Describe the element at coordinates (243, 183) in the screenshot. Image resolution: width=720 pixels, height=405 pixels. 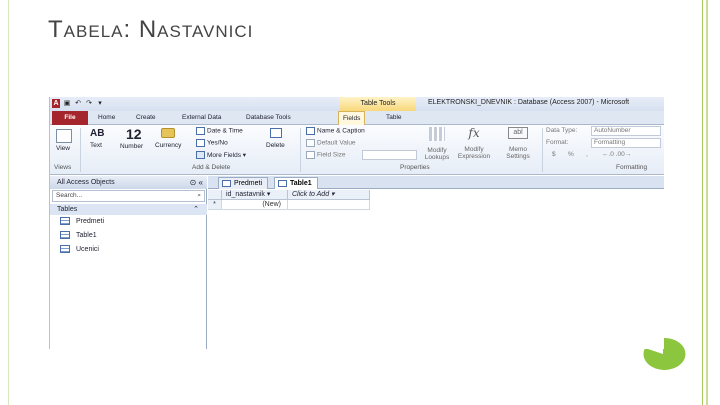
I see `doc-tab-predmeti: Predmeti` at that location.